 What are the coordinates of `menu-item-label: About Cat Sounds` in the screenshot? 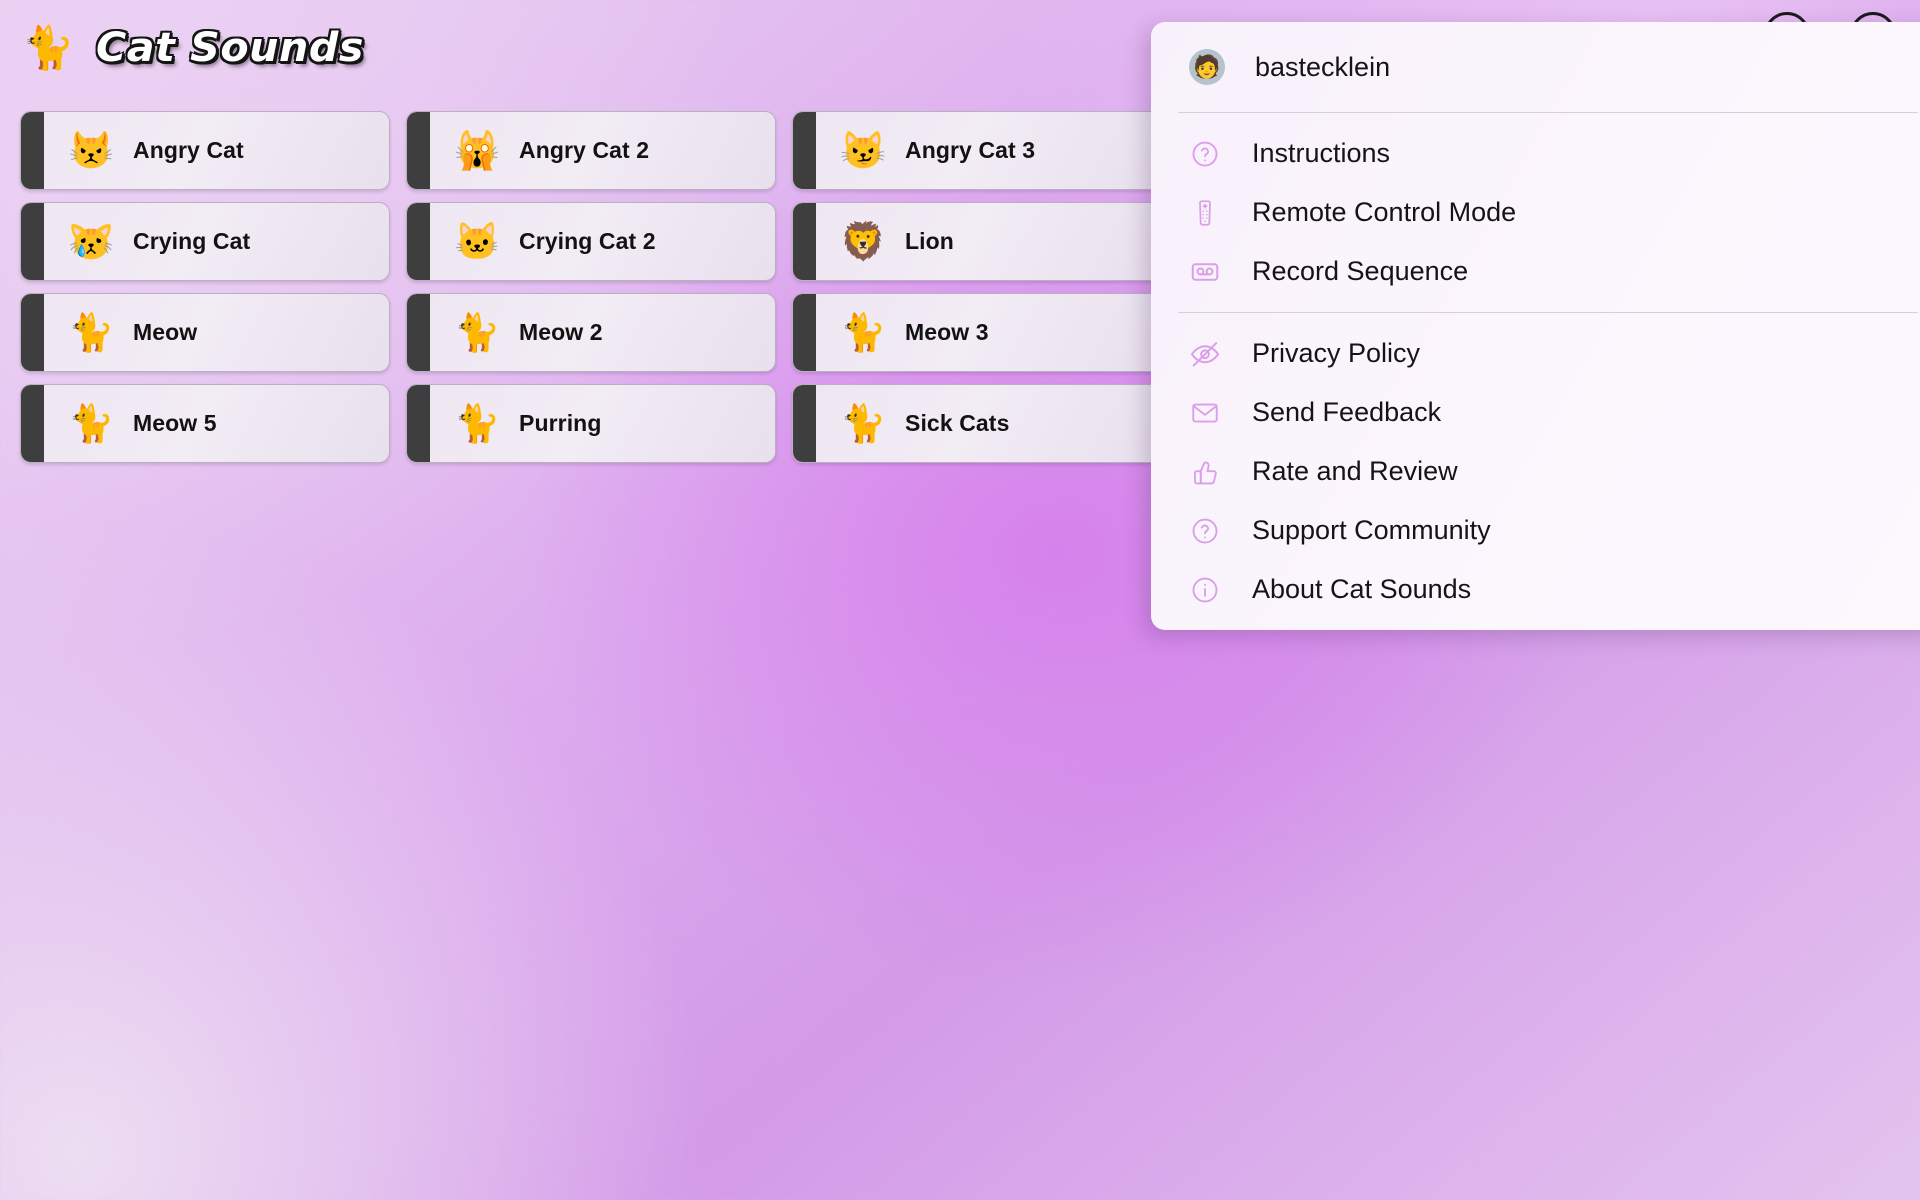 It's located at (1362, 589).